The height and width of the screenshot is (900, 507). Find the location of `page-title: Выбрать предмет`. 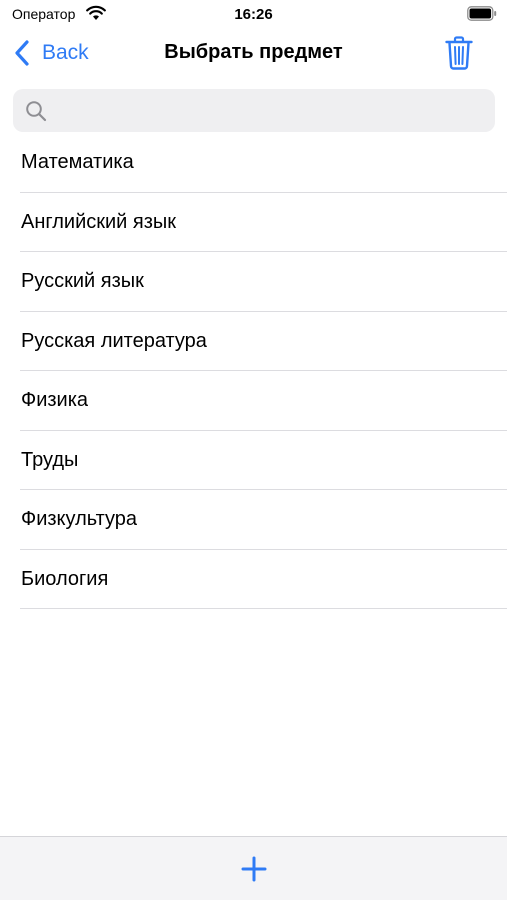

page-title: Выбрать предмет is located at coordinates (253, 52).